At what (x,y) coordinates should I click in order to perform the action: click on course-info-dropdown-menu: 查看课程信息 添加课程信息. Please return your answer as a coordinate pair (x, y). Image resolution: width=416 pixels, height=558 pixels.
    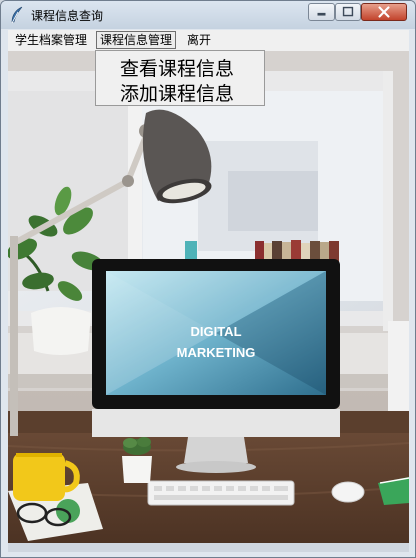
    Looking at the image, I should click on (180, 78).